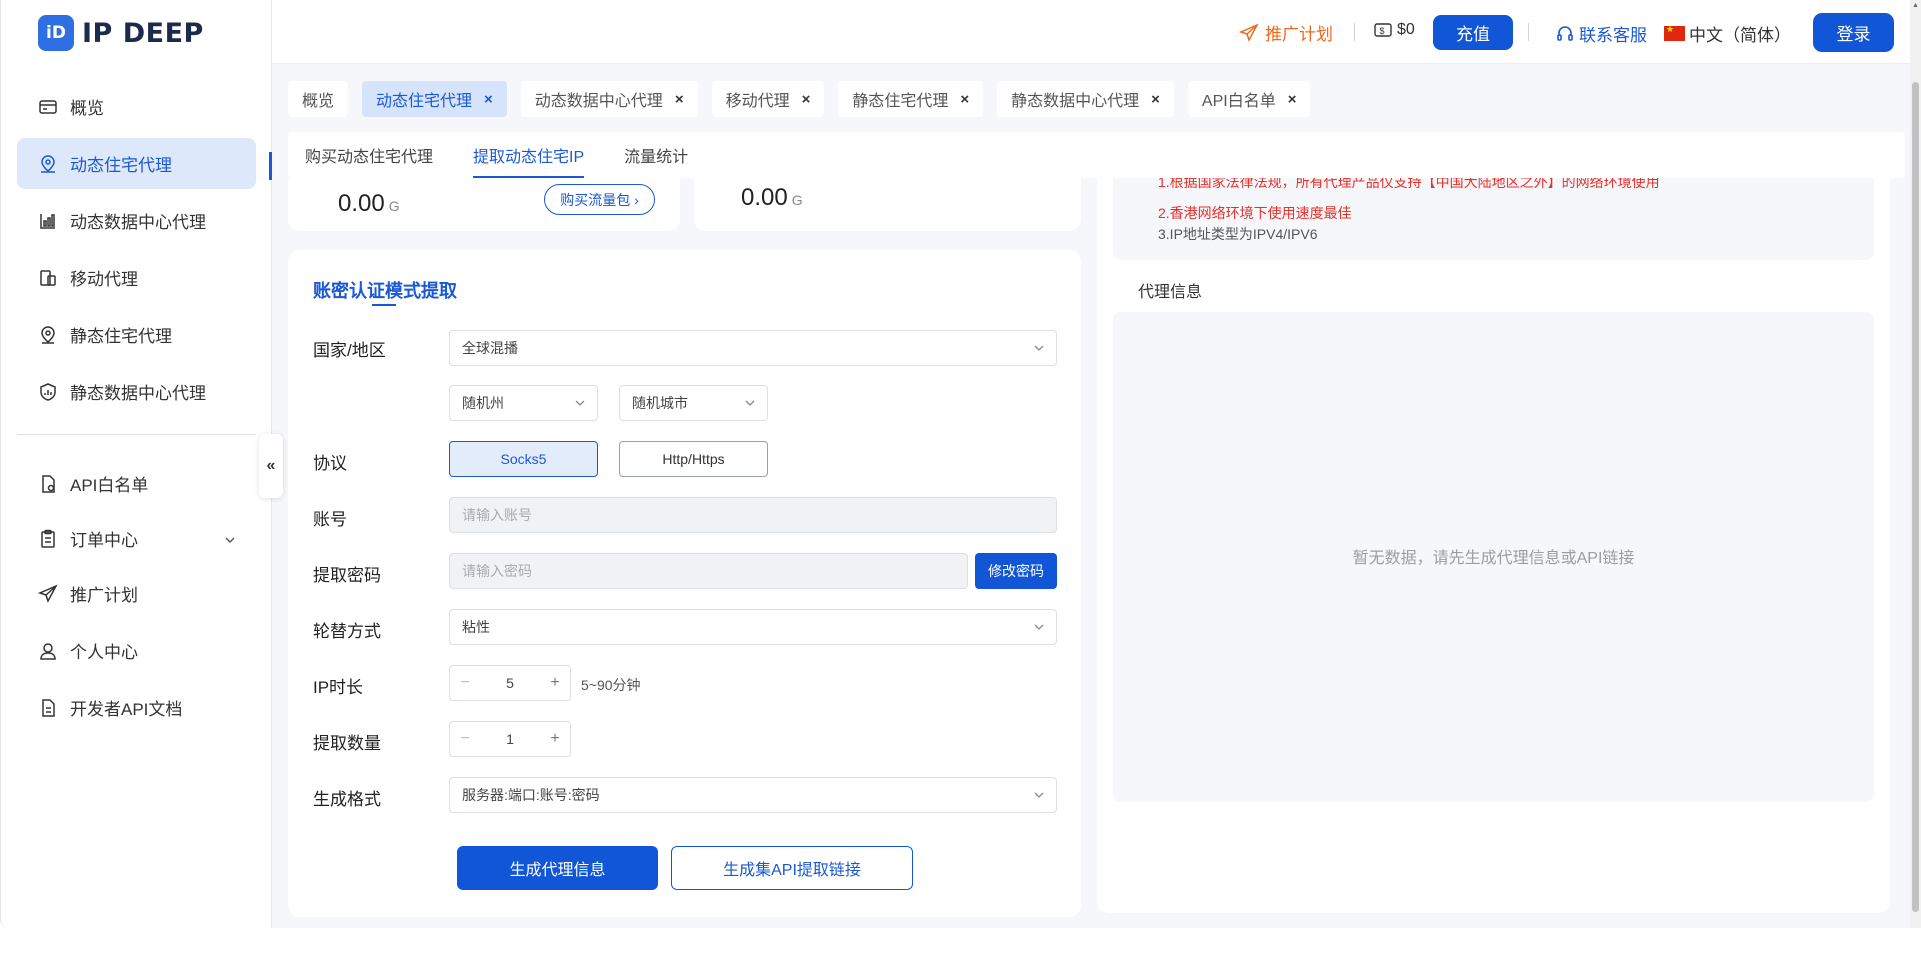 The height and width of the screenshot is (965, 1921). I want to click on tab-label: 静态住宅代理, so click(900, 101).